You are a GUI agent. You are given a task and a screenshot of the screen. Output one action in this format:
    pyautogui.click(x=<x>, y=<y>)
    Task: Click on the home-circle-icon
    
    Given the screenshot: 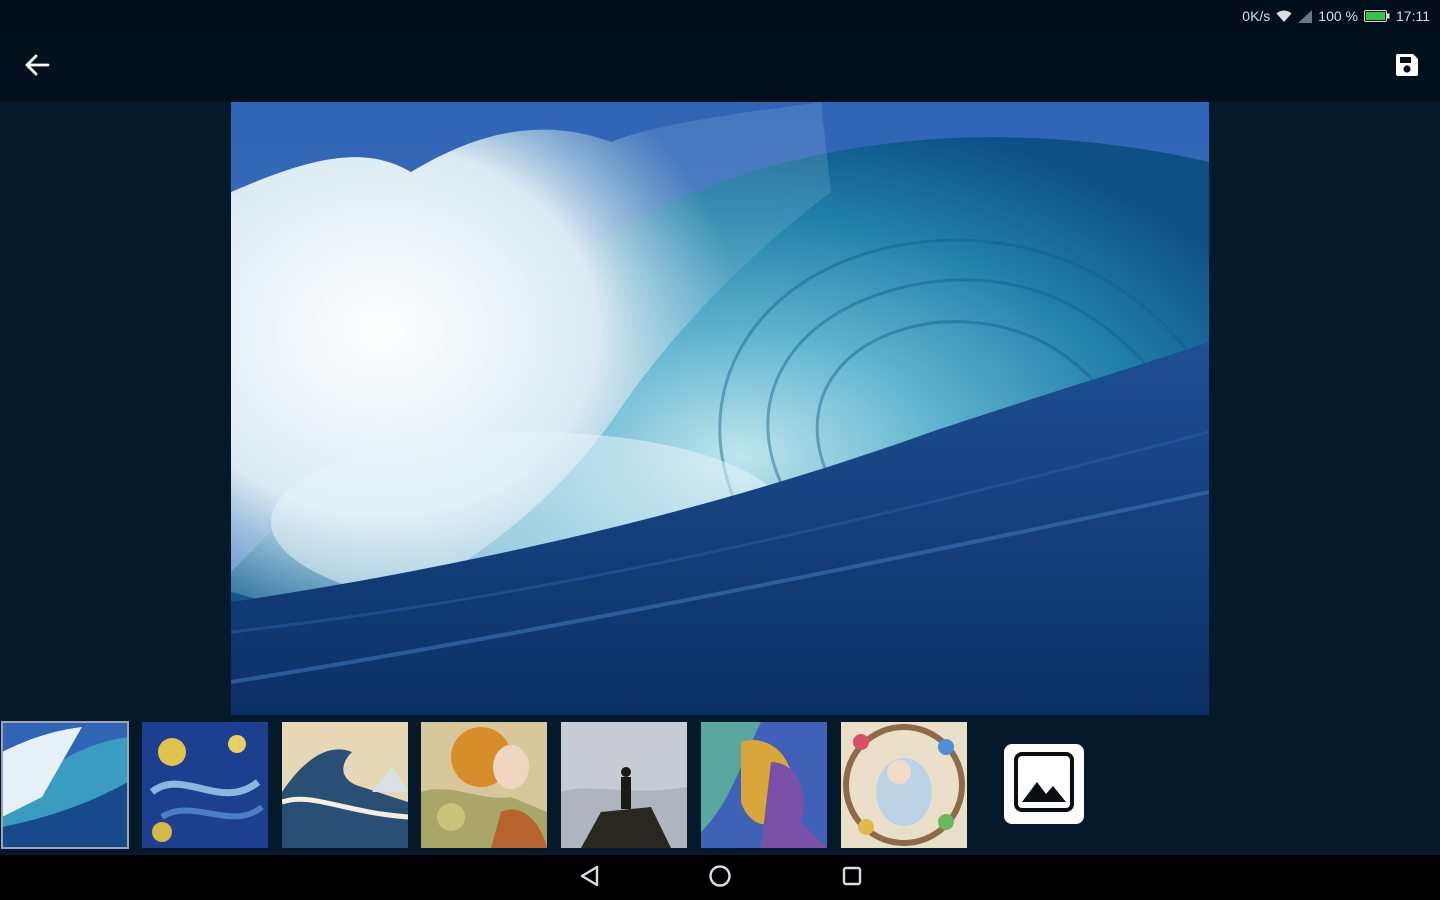 What is the action you would take?
    pyautogui.click(x=720, y=878)
    